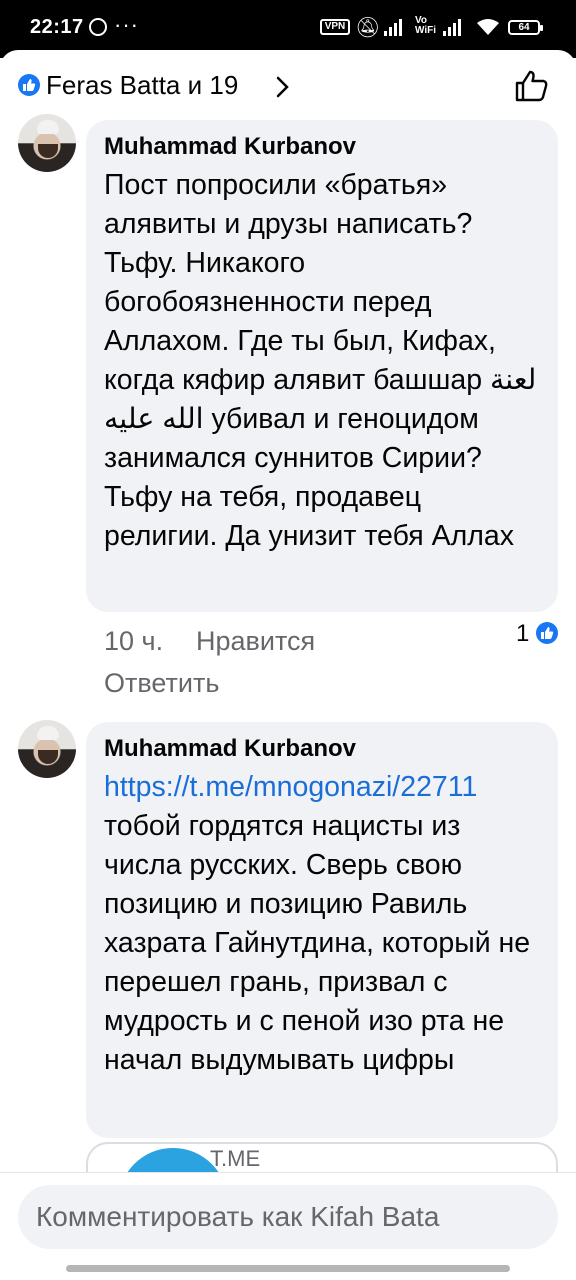 This screenshot has width=576, height=1280. I want to click on wifi-icon, so click(488, 30).